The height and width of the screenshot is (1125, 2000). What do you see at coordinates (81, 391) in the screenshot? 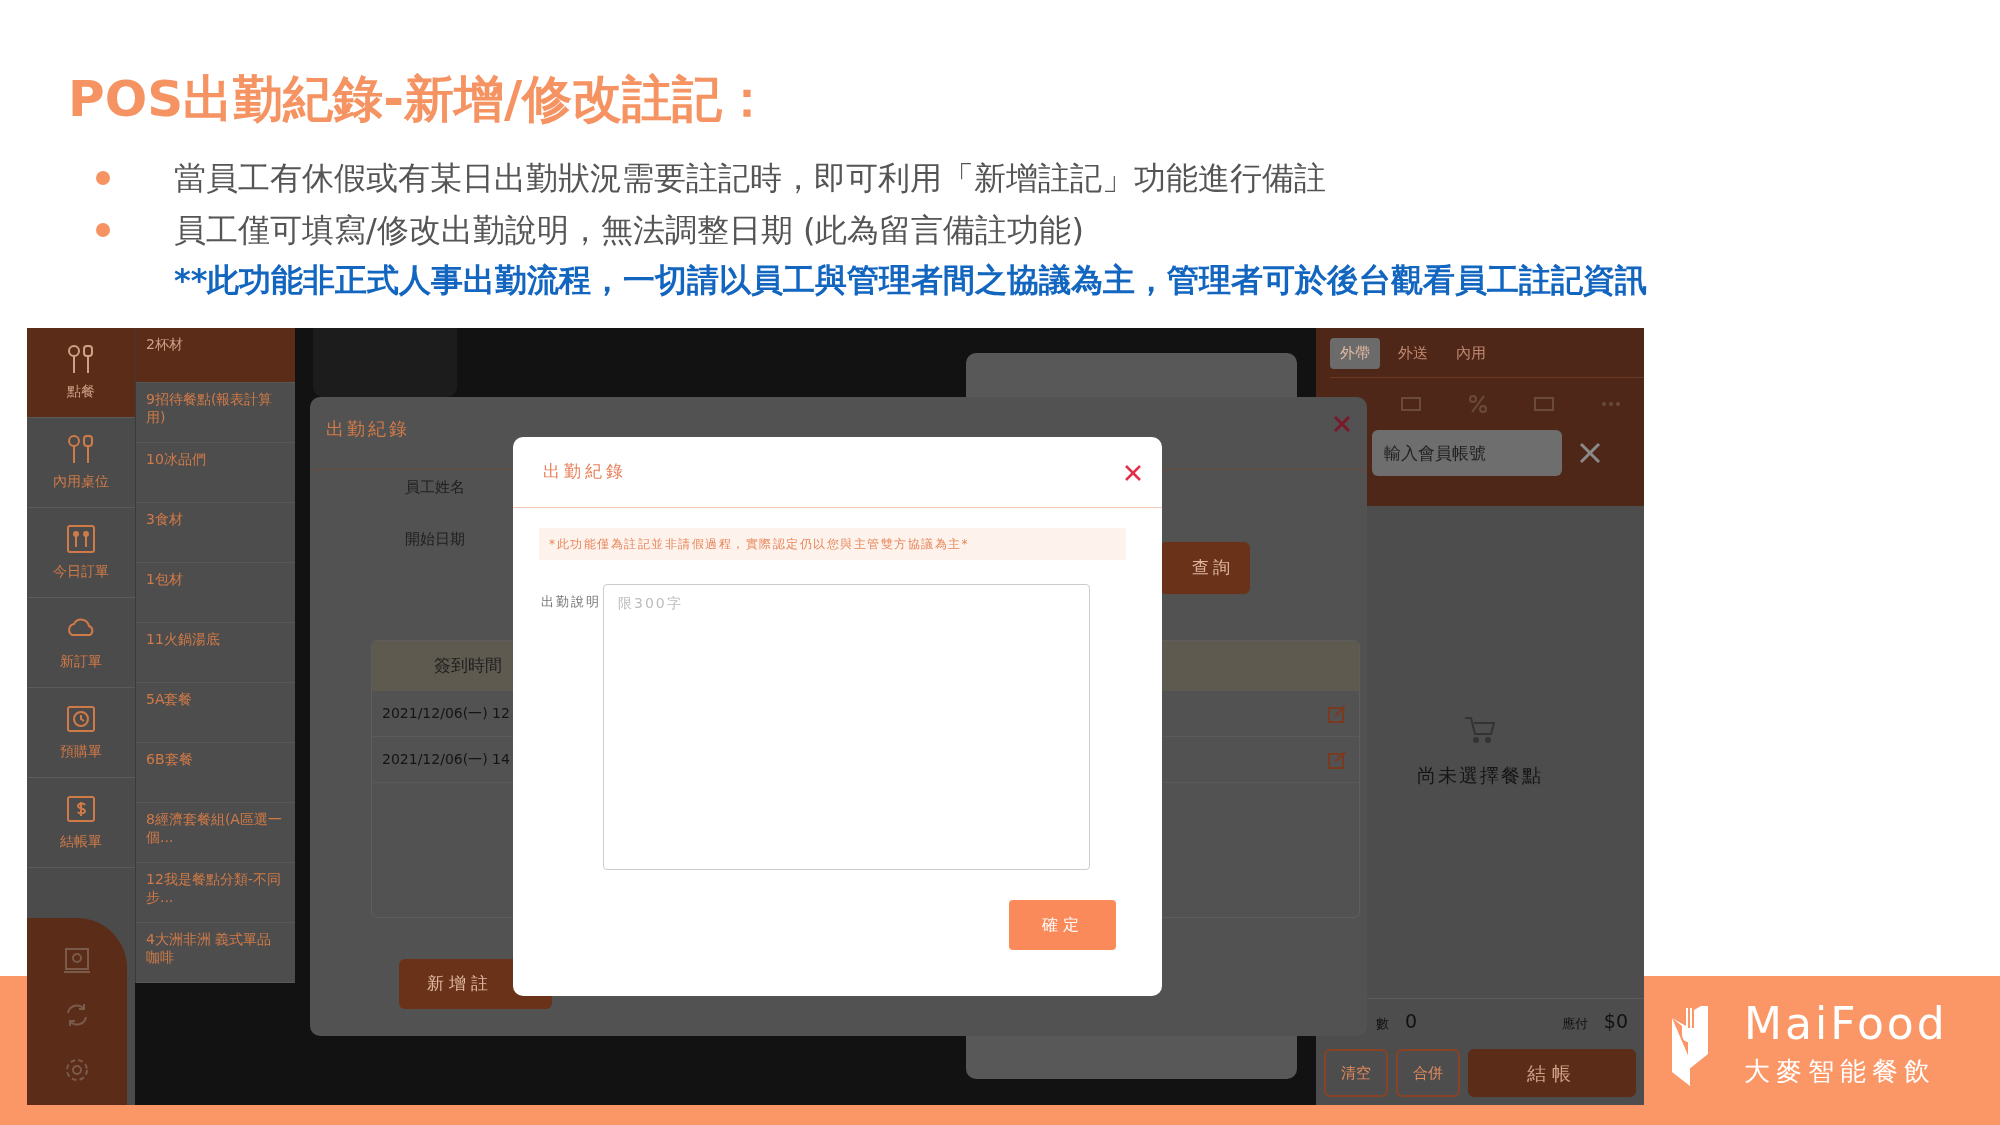
I see `sidebar-label: 點餐` at bounding box center [81, 391].